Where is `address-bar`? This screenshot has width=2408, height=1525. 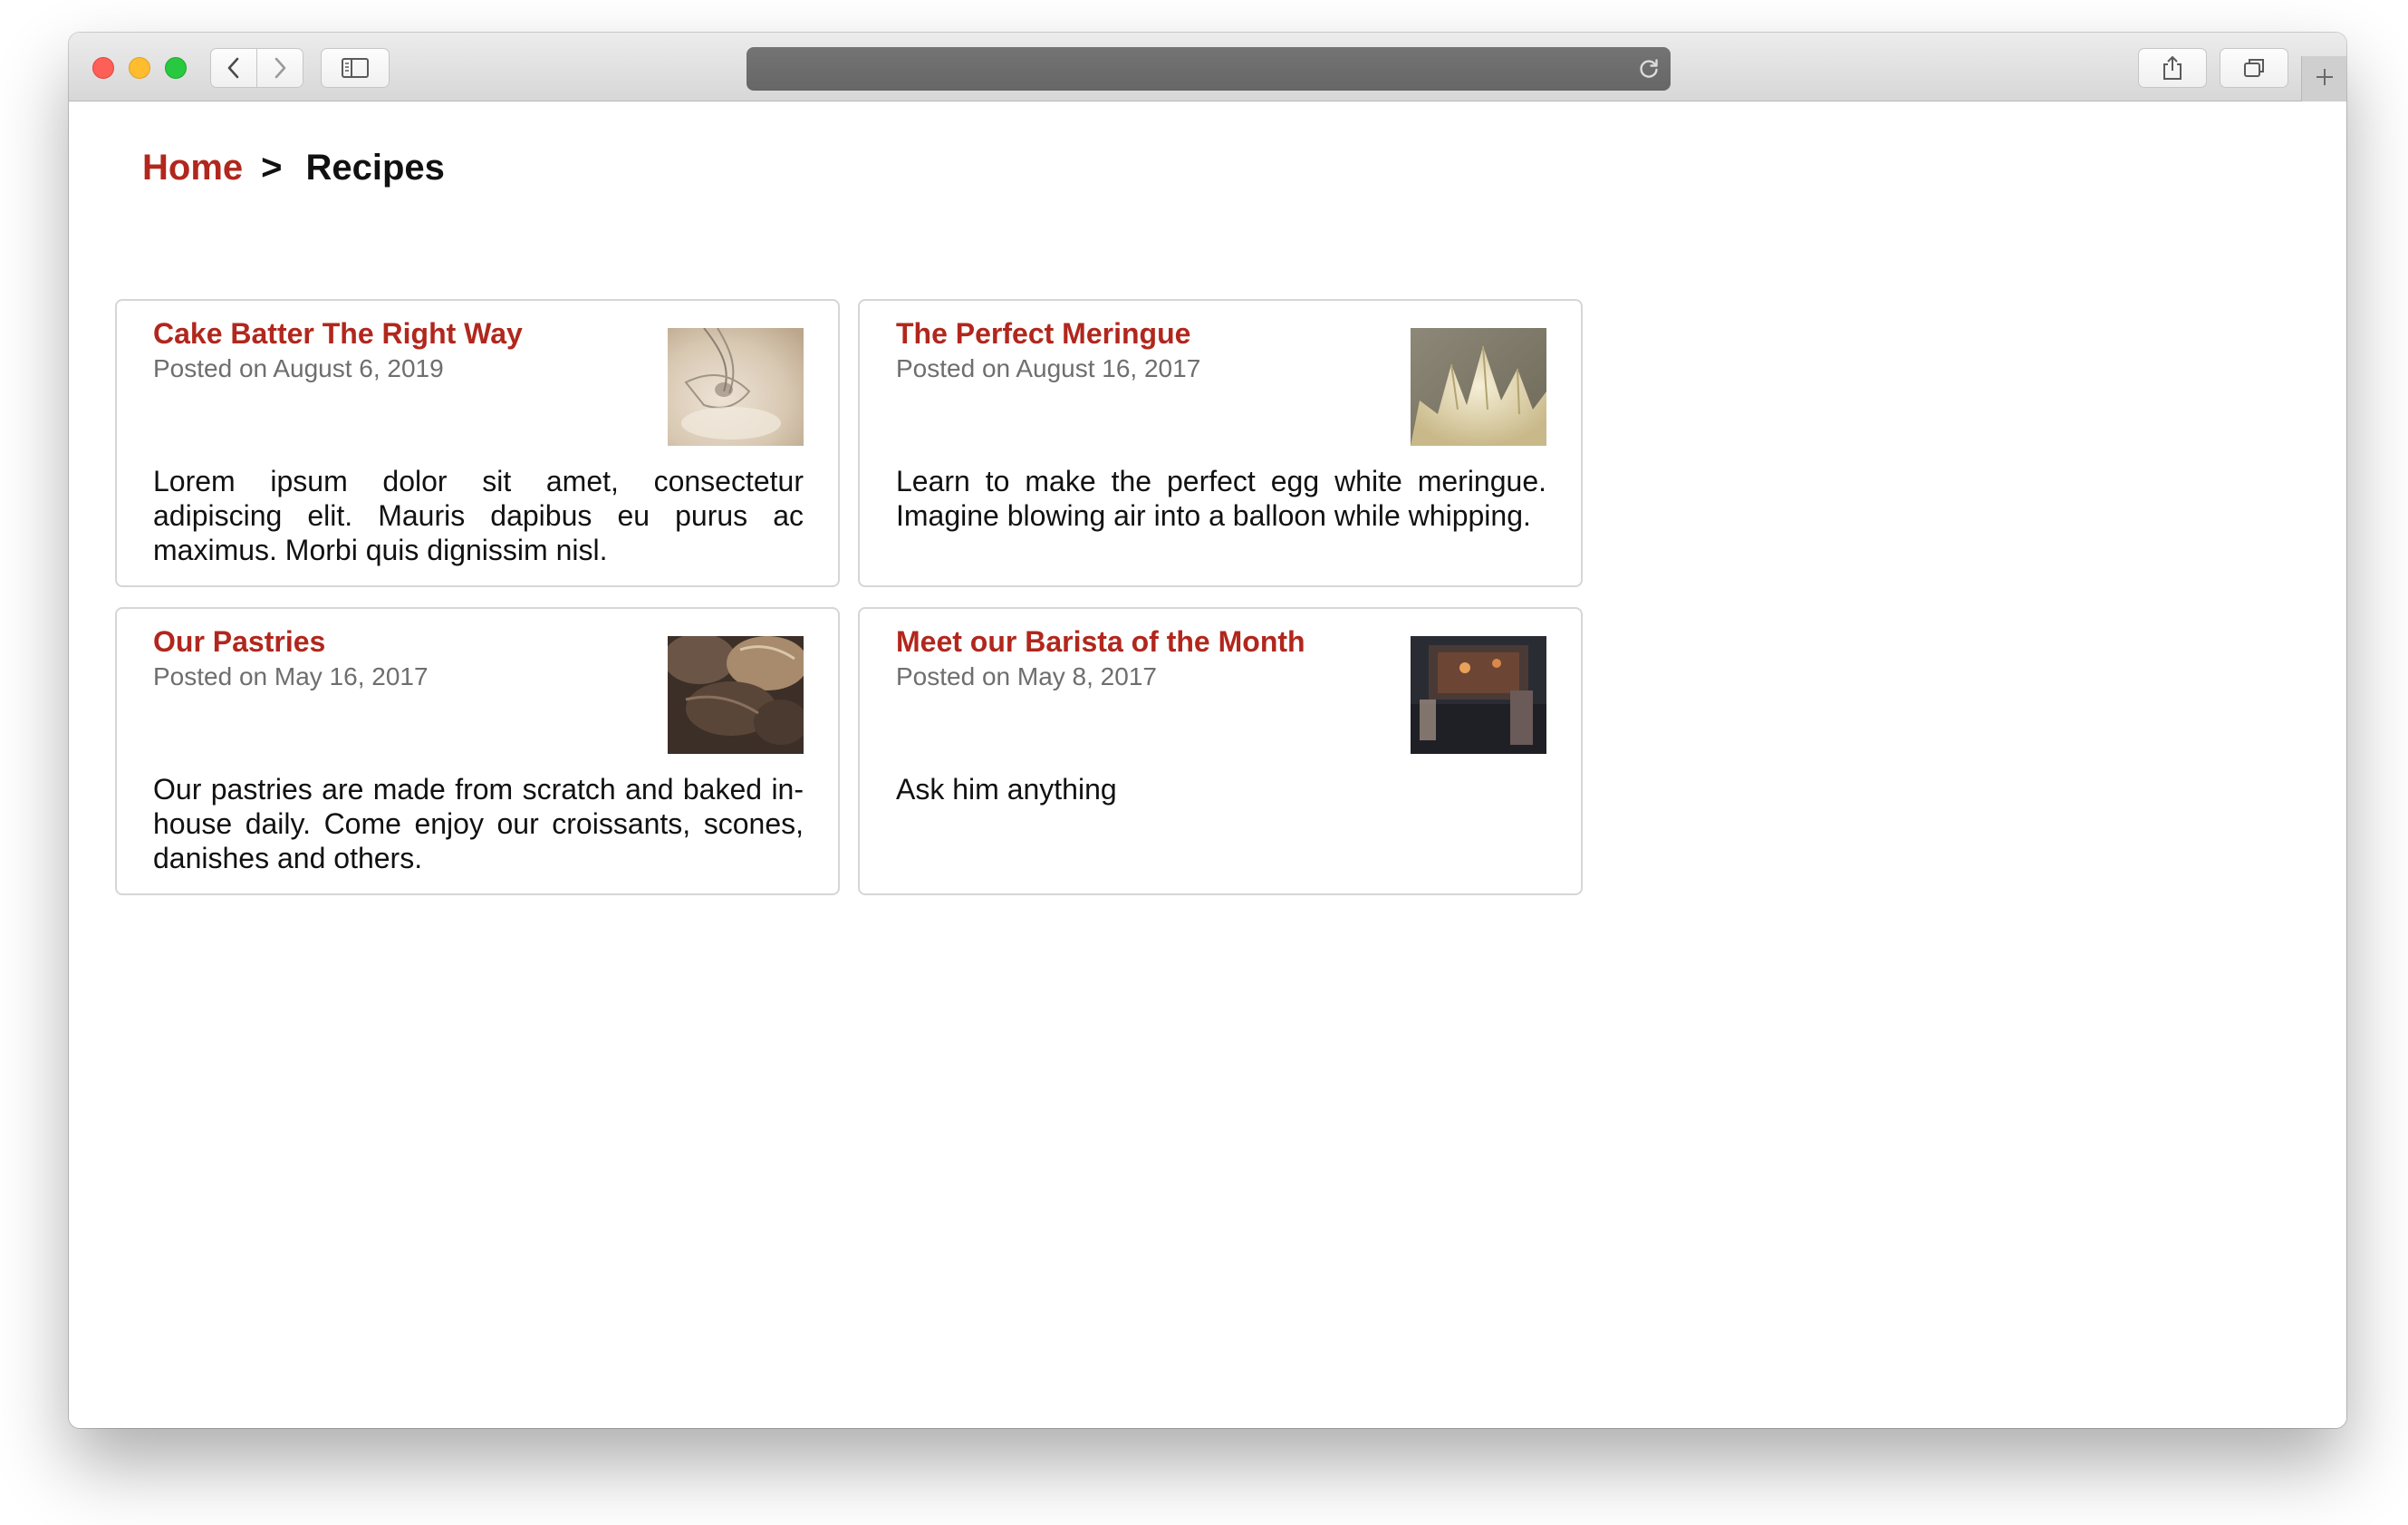
address-bar is located at coordinates (1208, 69).